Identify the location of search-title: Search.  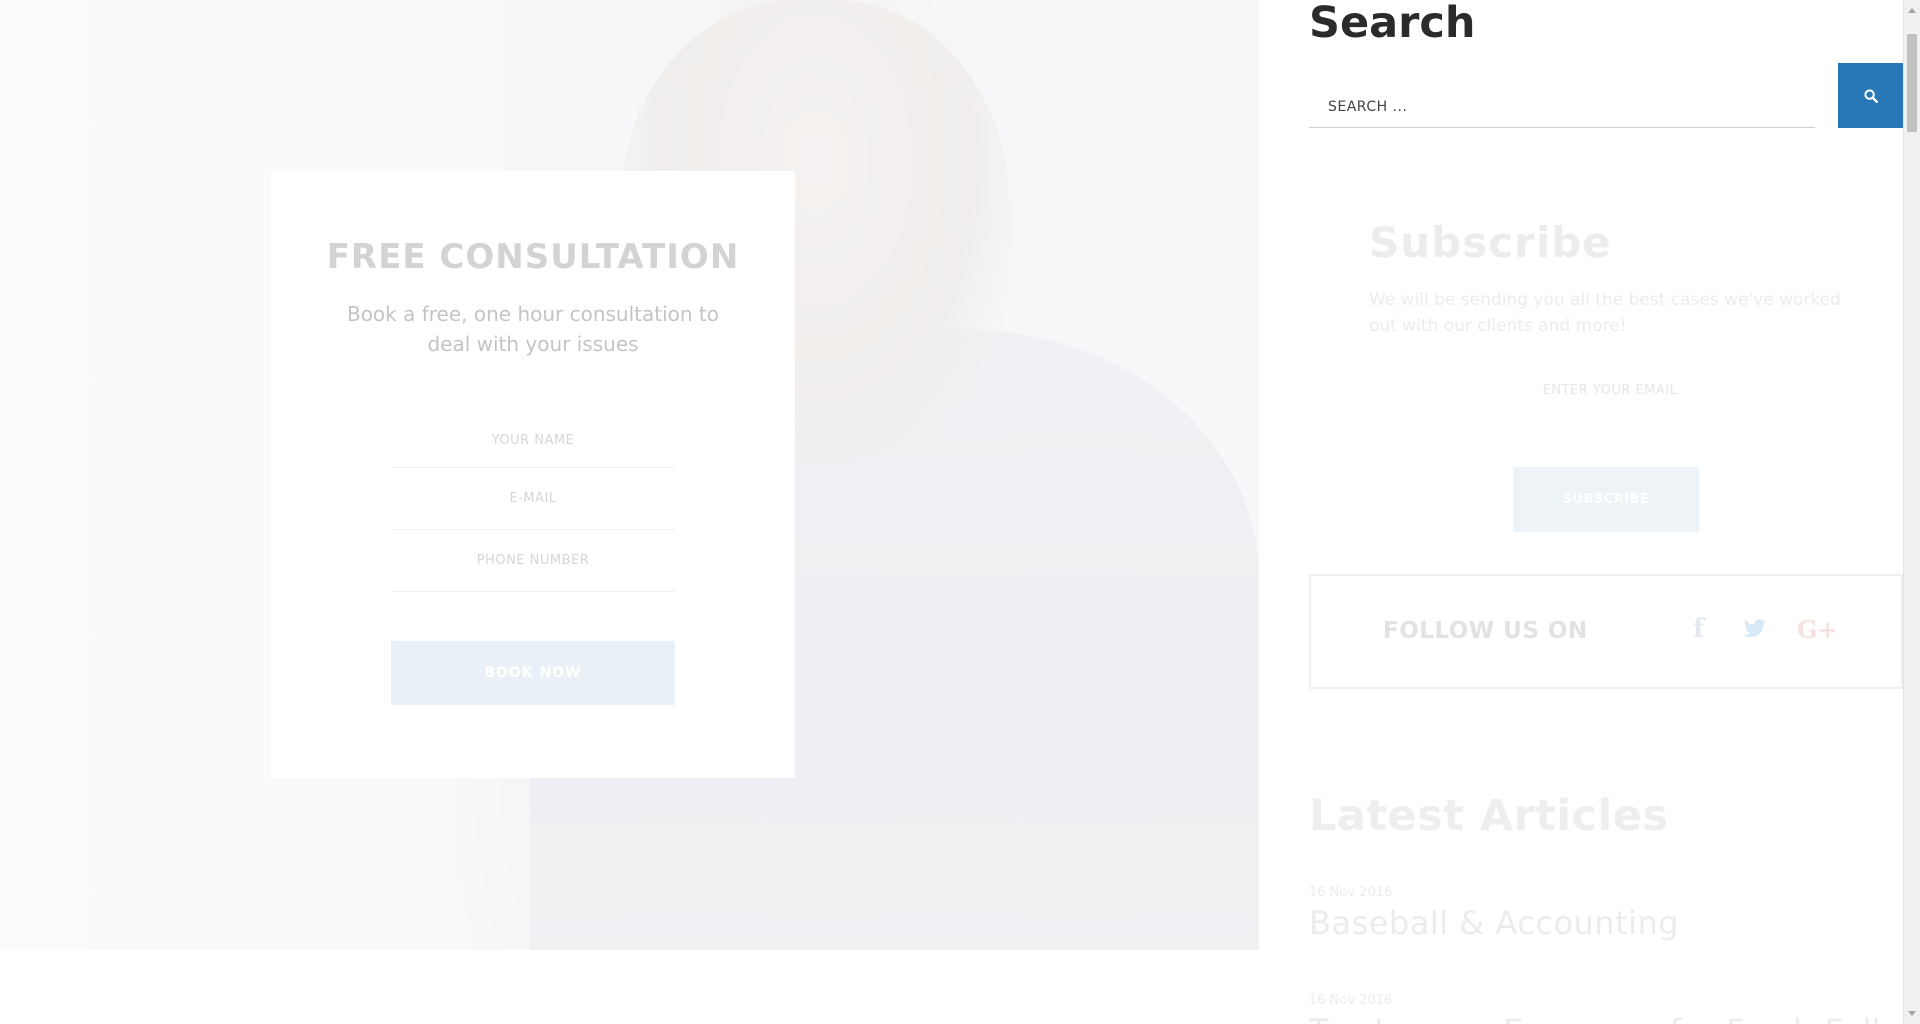
(1392, 24).